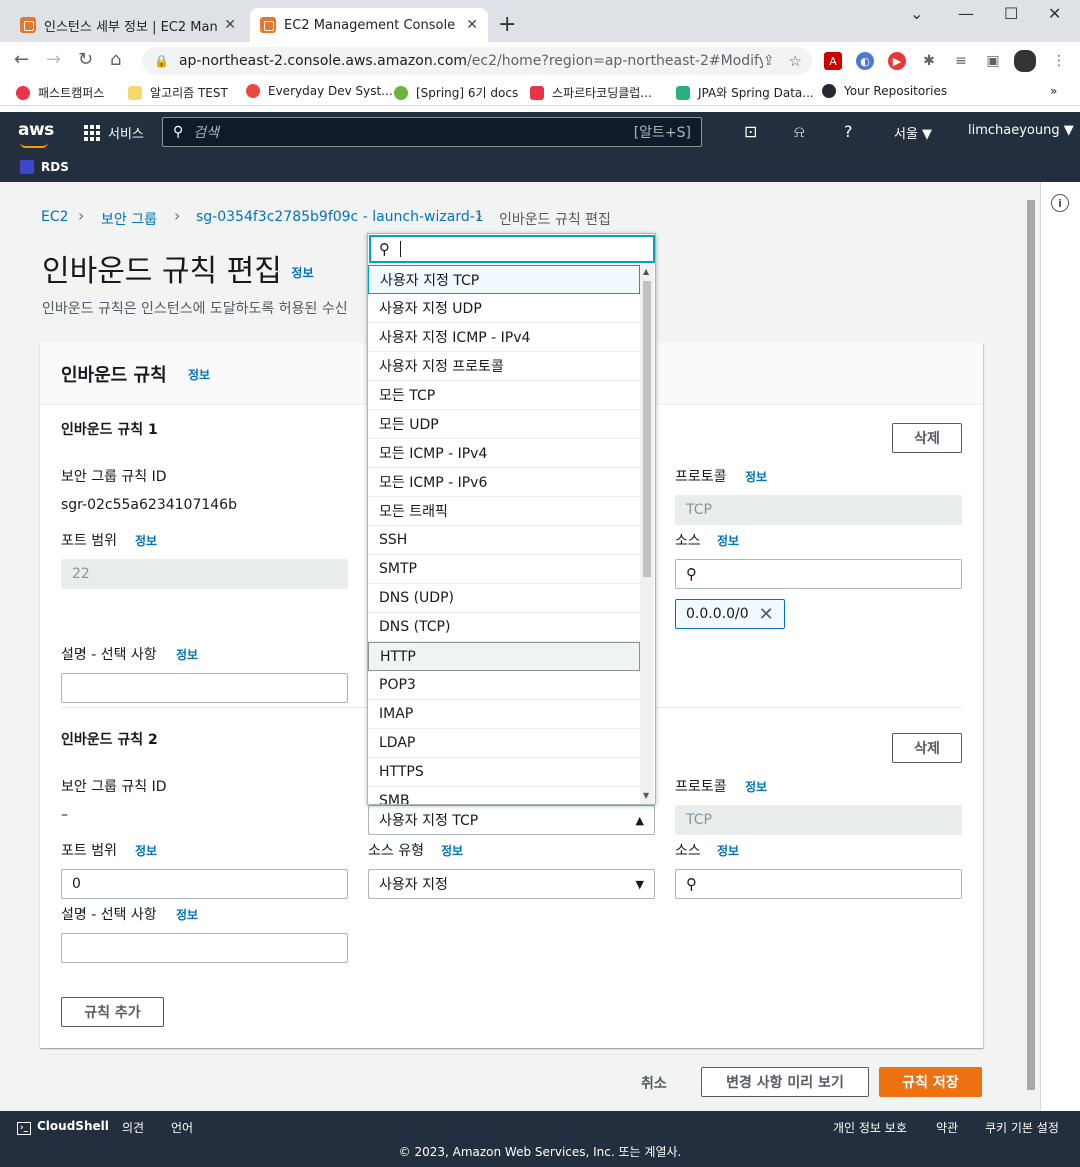 This screenshot has height=1167, width=1080. I want to click on side-panel-icon: ▣, so click(993, 61).